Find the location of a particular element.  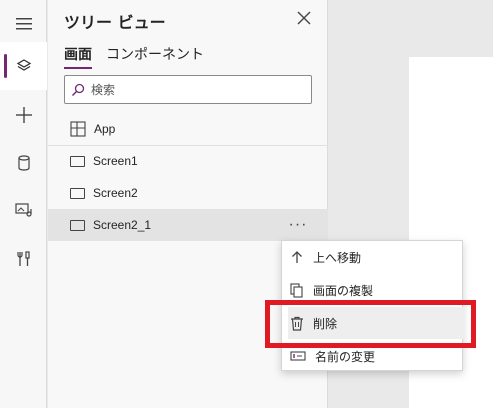

hamburger-menu-icon is located at coordinates (23, 24).